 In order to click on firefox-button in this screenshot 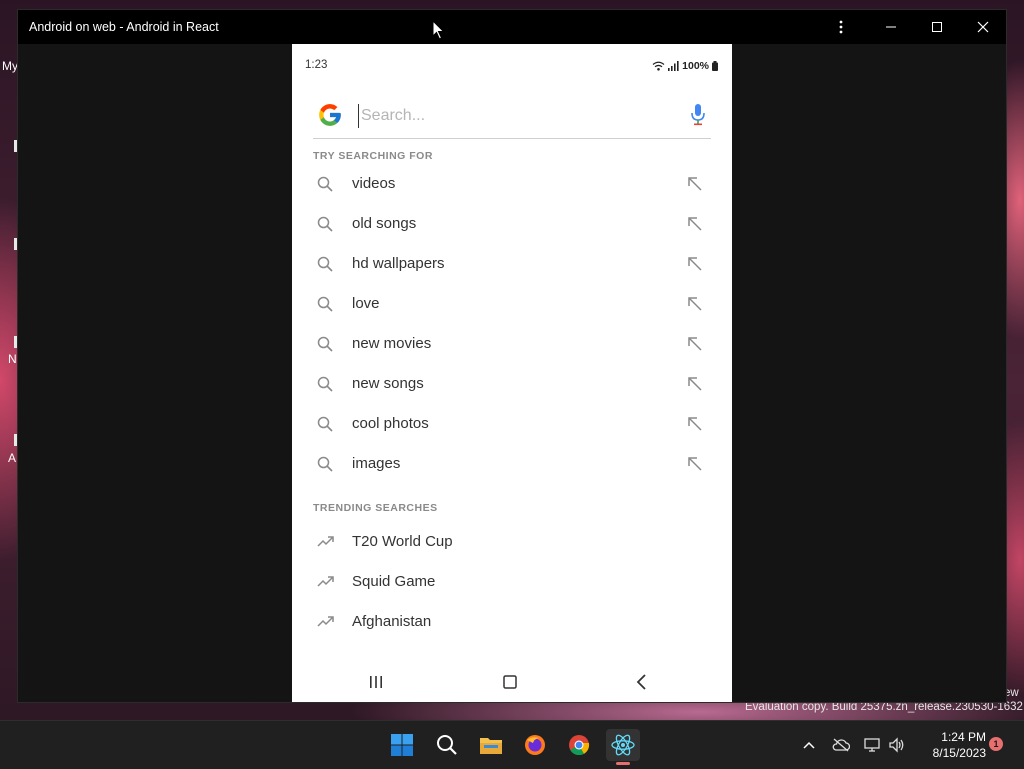, I will do `click(535, 745)`.